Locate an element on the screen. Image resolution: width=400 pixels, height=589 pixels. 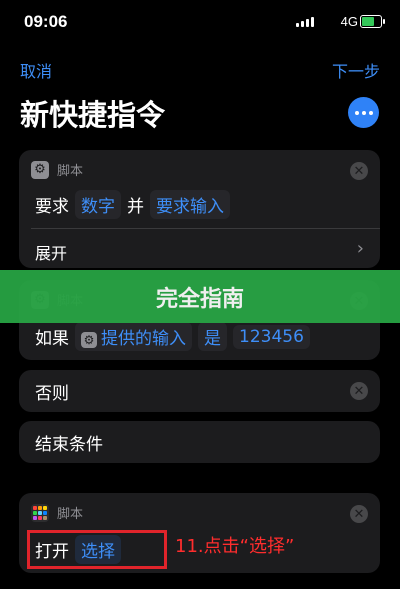
next-button: 下一步 is located at coordinates (356, 70).